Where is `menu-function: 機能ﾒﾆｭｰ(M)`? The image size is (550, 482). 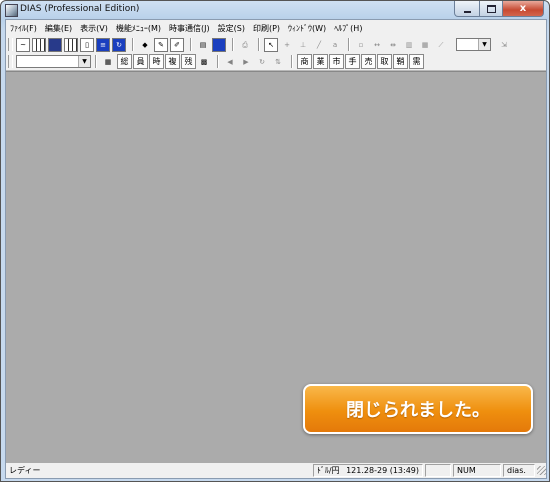
menu-function: 機能ﾒﾆｭｰ(M) is located at coordinates (138, 27).